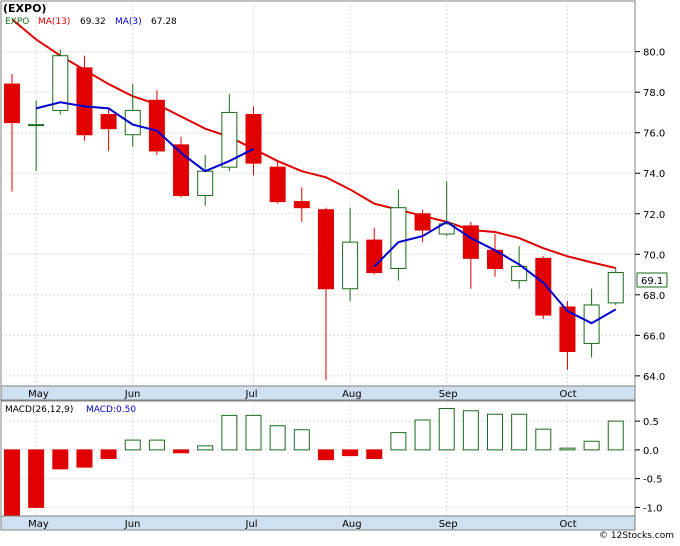 The image size is (680, 546). Describe the element at coordinates (111, 410) in the screenshot. I see `macd-legend-value: MACD:0.50` at that location.